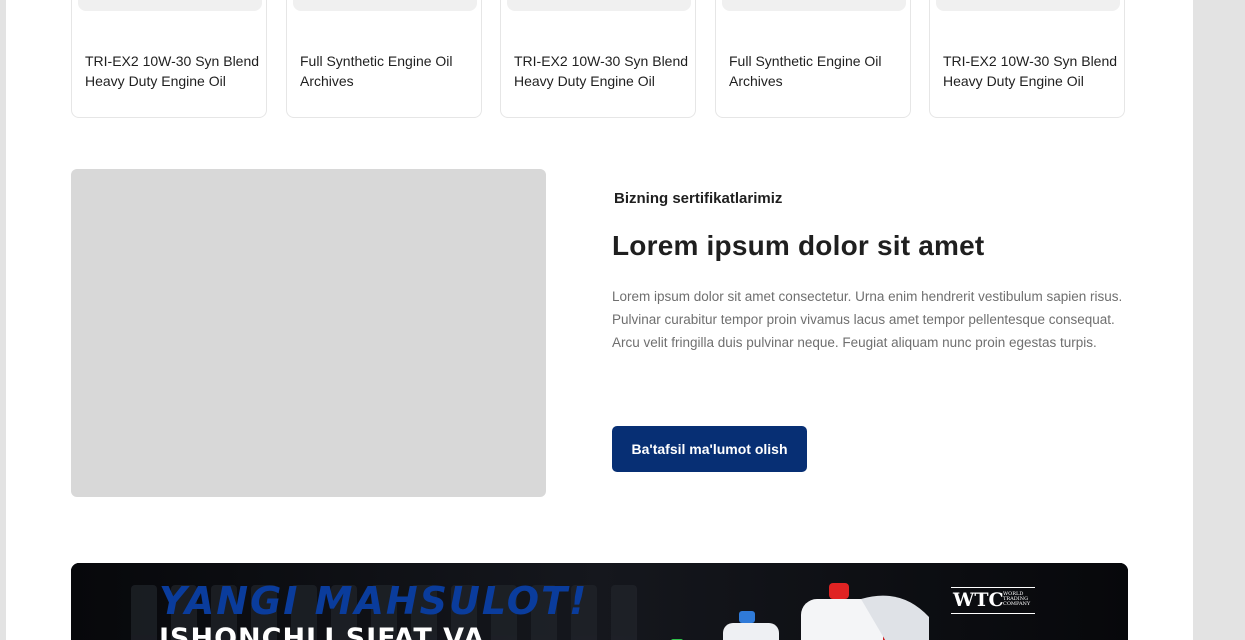 This screenshot has height=640, width=1245. Describe the element at coordinates (1219, 320) in the screenshot. I see `right-gutter` at that location.